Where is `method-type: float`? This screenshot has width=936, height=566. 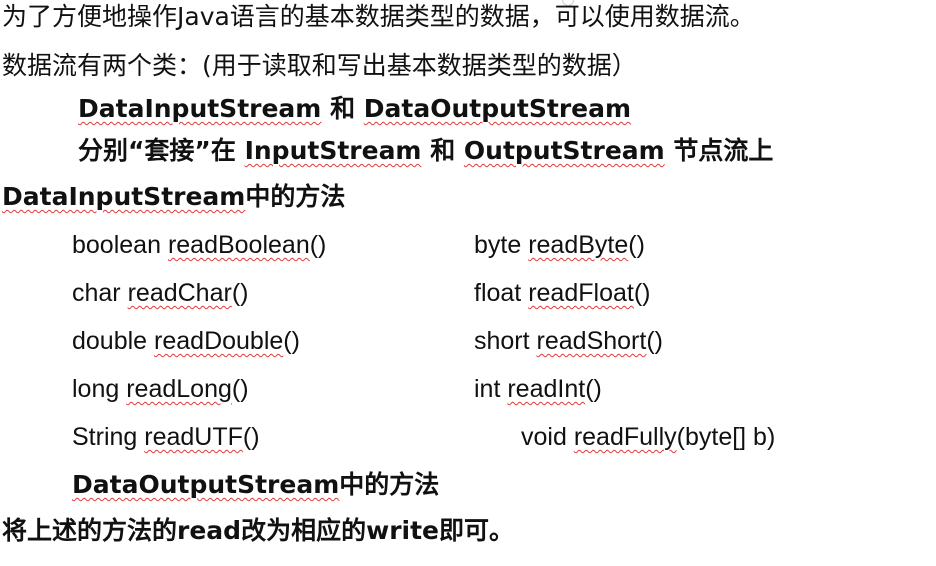
method-type: float is located at coordinates (501, 293).